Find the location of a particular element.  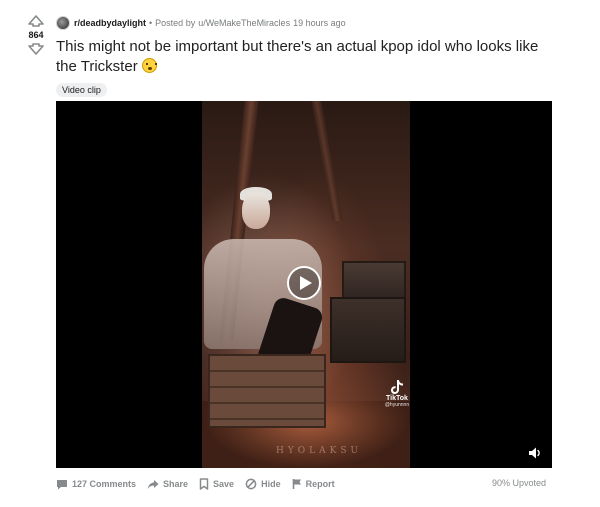

hide-icon is located at coordinates (251, 484).